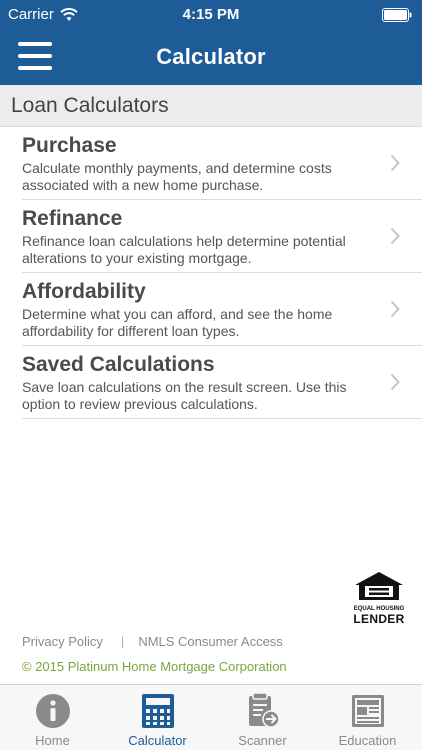 This screenshot has width=422, height=750. Describe the element at coordinates (379, 619) in the screenshot. I see `lender-text: LENDER` at that location.